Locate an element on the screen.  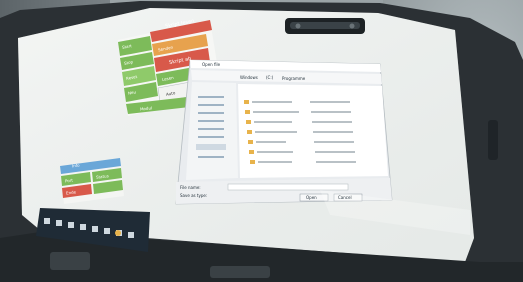
mini-panel is located at coordinates (92, 181).